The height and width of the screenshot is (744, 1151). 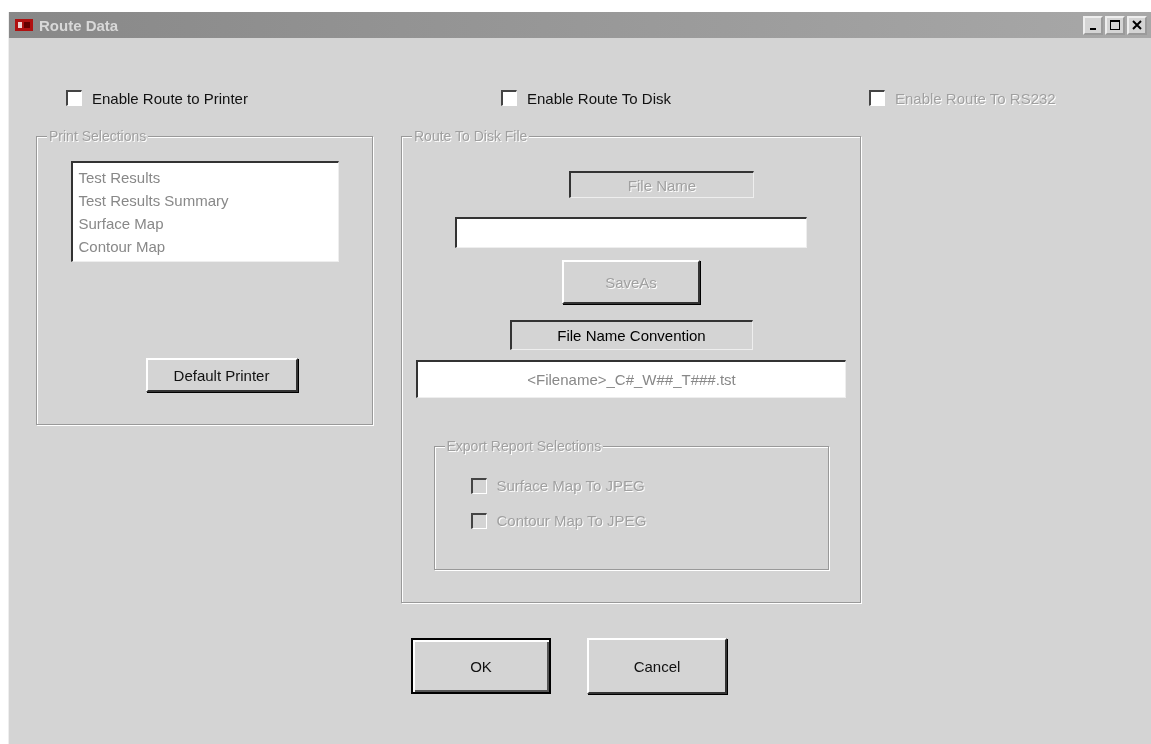 I want to click on ok-button: OK, so click(x=481, y=666).